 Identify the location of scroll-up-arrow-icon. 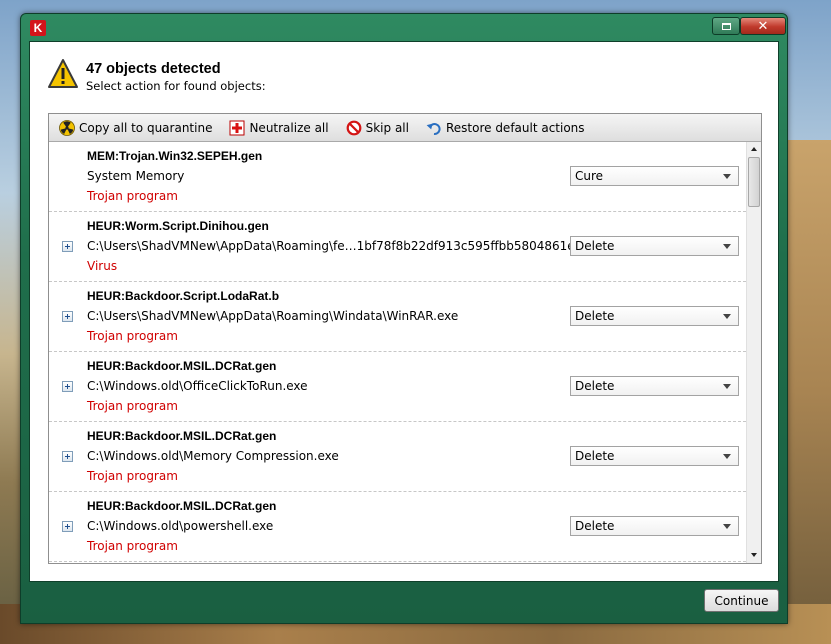
(754, 149).